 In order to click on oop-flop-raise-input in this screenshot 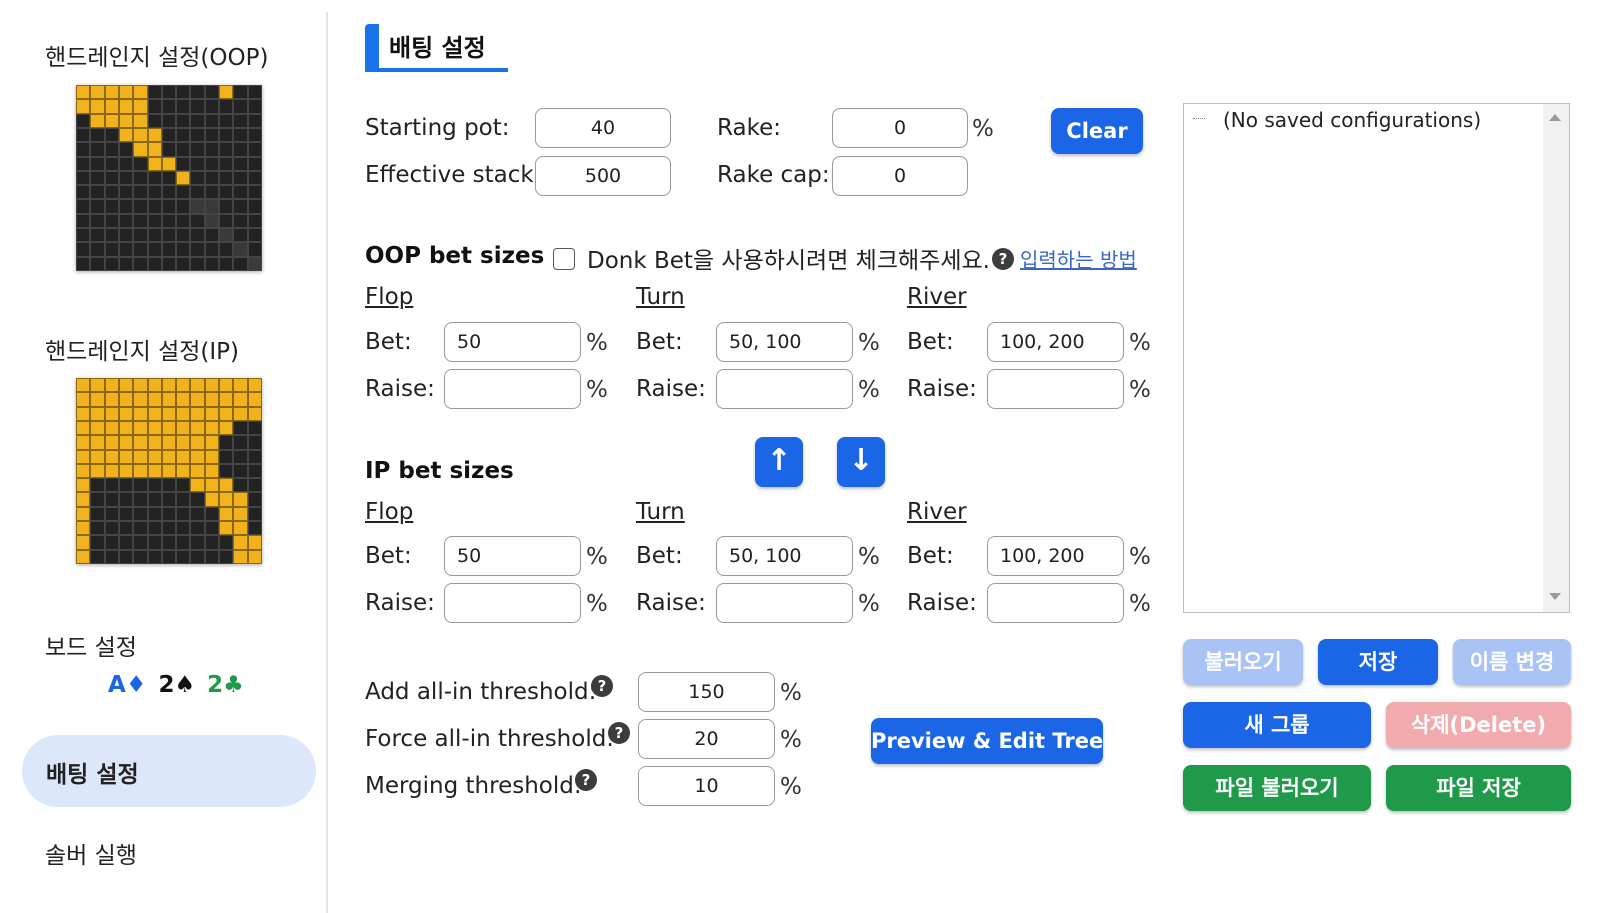, I will do `click(512, 389)`.